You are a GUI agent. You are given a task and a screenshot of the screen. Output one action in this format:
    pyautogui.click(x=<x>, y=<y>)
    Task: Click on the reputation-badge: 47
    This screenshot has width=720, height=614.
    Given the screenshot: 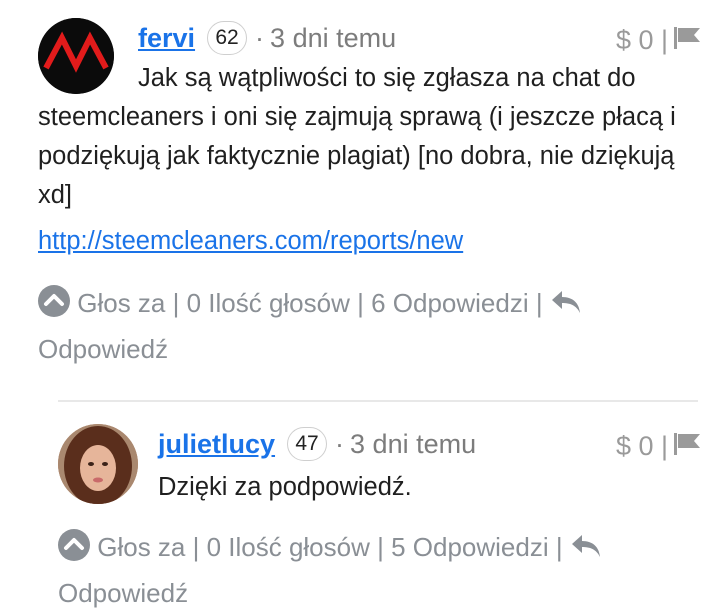 What is the action you would take?
    pyautogui.click(x=307, y=444)
    